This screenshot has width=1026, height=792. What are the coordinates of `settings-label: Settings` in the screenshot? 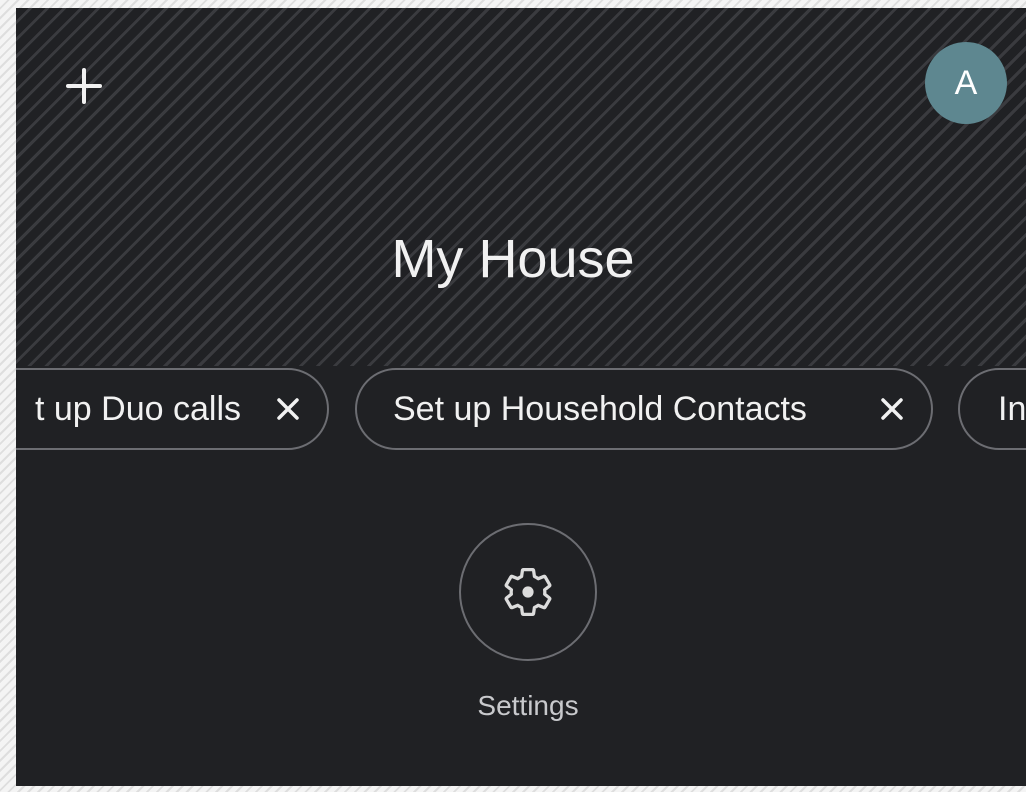 It's located at (528, 705).